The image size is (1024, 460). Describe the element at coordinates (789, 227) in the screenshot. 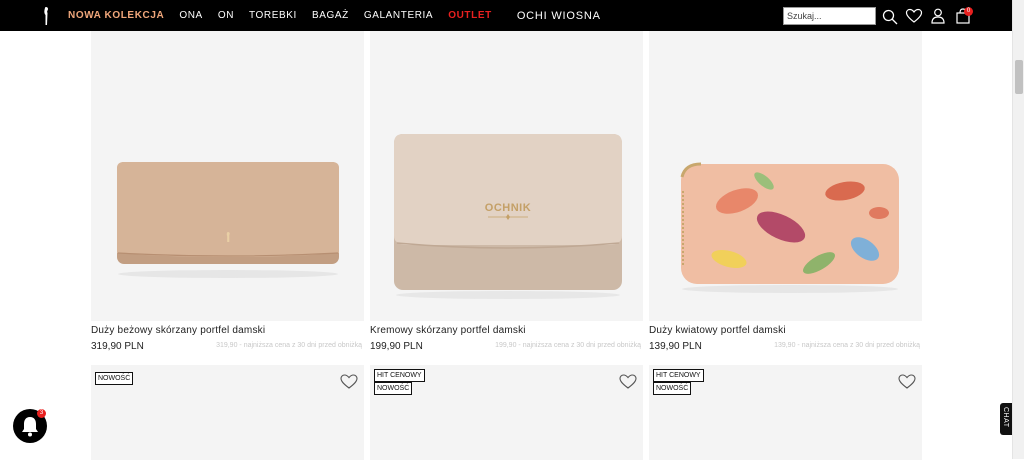

I see `floral-wallet-illustration` at that location.